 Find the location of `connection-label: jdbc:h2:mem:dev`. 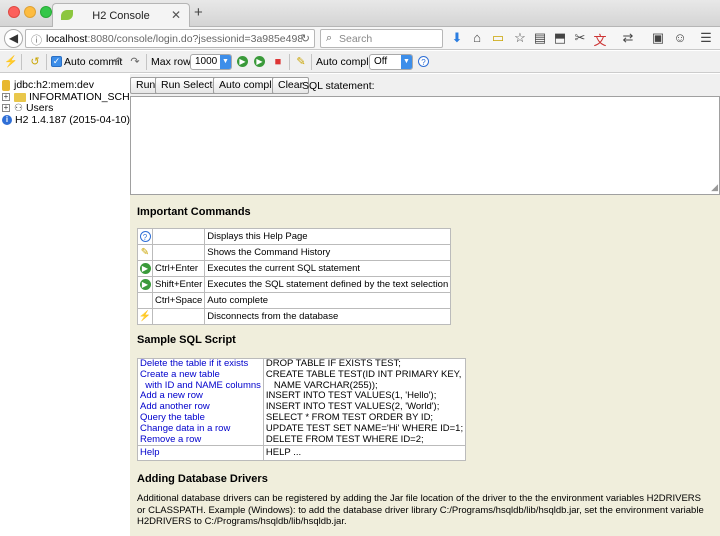

connection-label: jdbc:h2:mem:dev is located at coordinates (54, 85).